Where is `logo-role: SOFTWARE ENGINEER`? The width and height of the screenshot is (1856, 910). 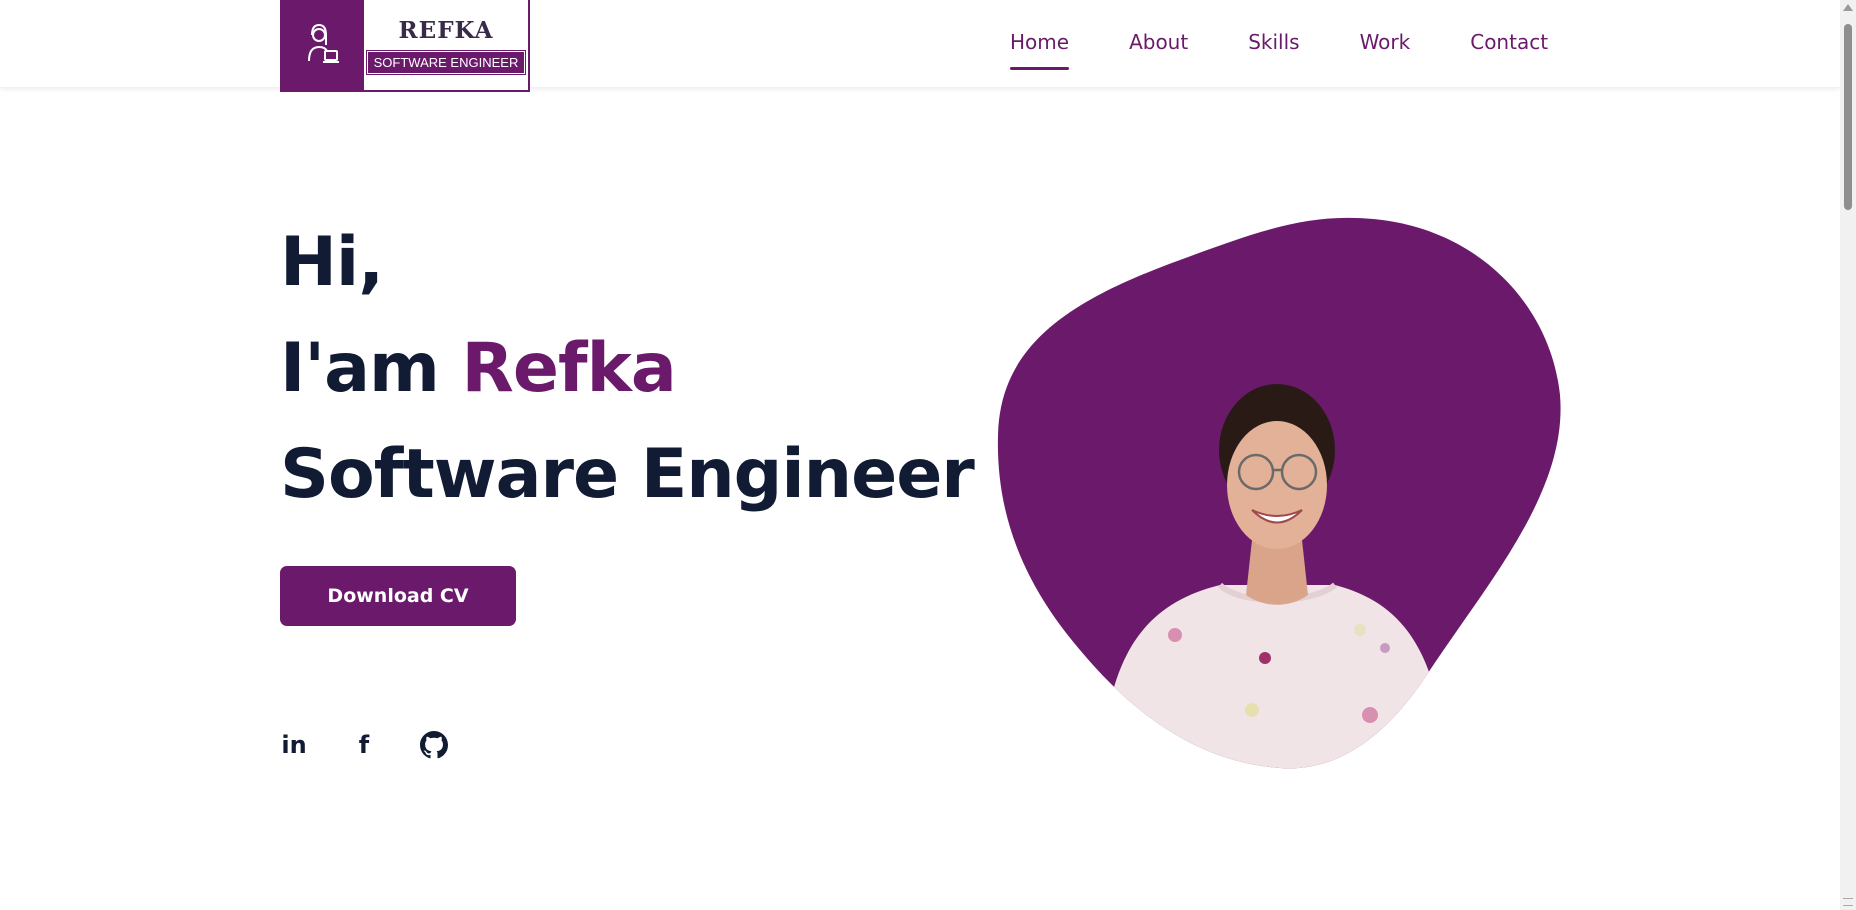 logo-role: SOFTWARE ENGINEER is located at coordinates (446, 62).